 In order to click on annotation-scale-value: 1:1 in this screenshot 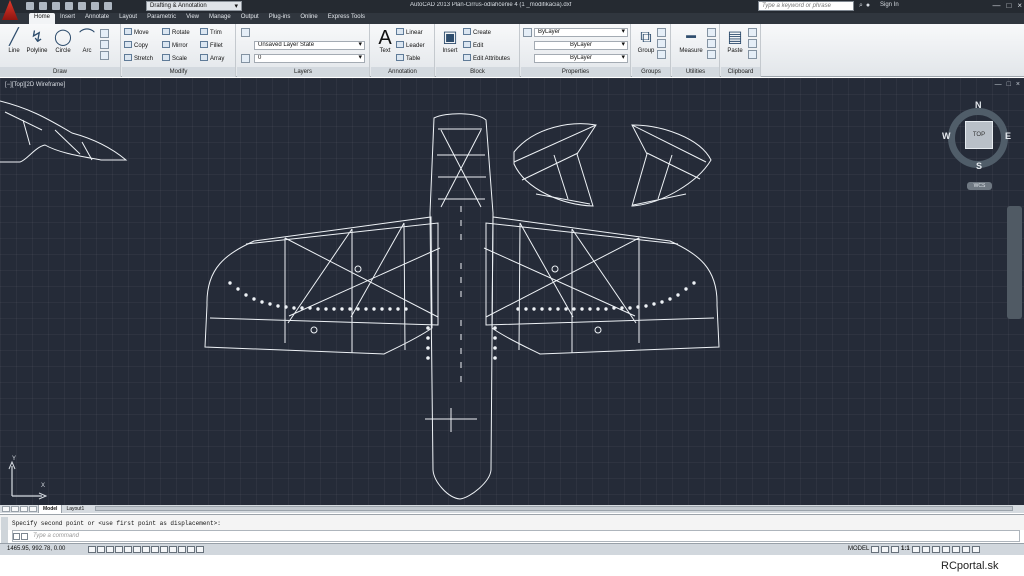, I will do `click(905, 549)`.